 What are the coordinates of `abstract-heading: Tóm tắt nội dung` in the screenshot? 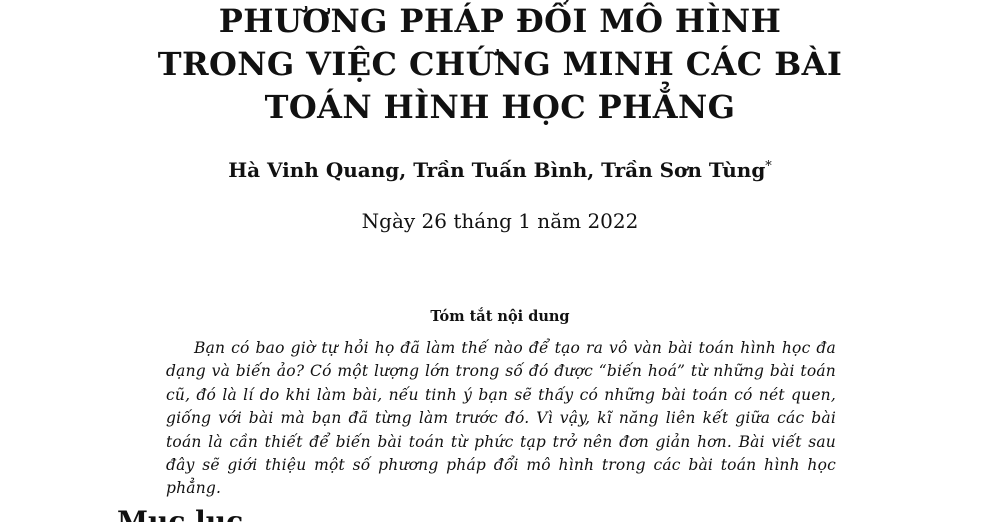 It's located at (500, 316).